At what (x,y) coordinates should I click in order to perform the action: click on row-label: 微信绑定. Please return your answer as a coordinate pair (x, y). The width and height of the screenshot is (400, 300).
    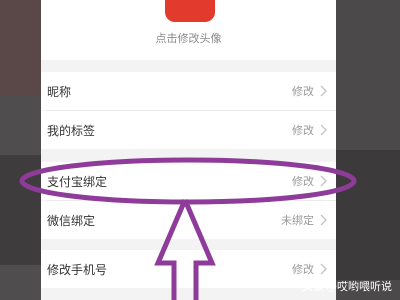
    Looking at the image, I should click on (71, 220).